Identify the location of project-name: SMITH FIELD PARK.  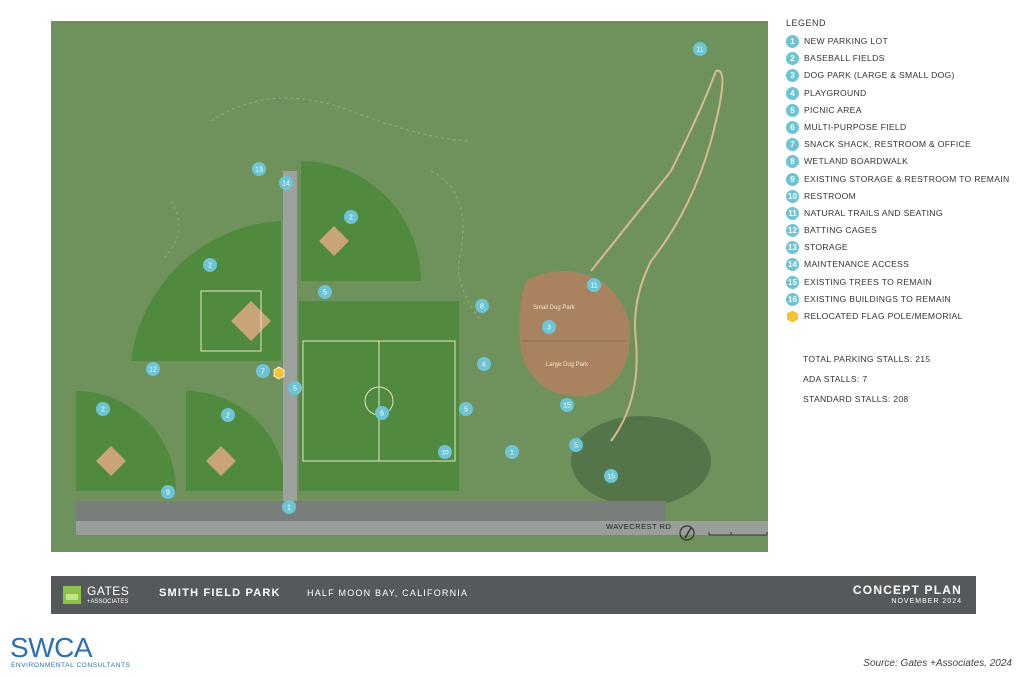
(220, 593).